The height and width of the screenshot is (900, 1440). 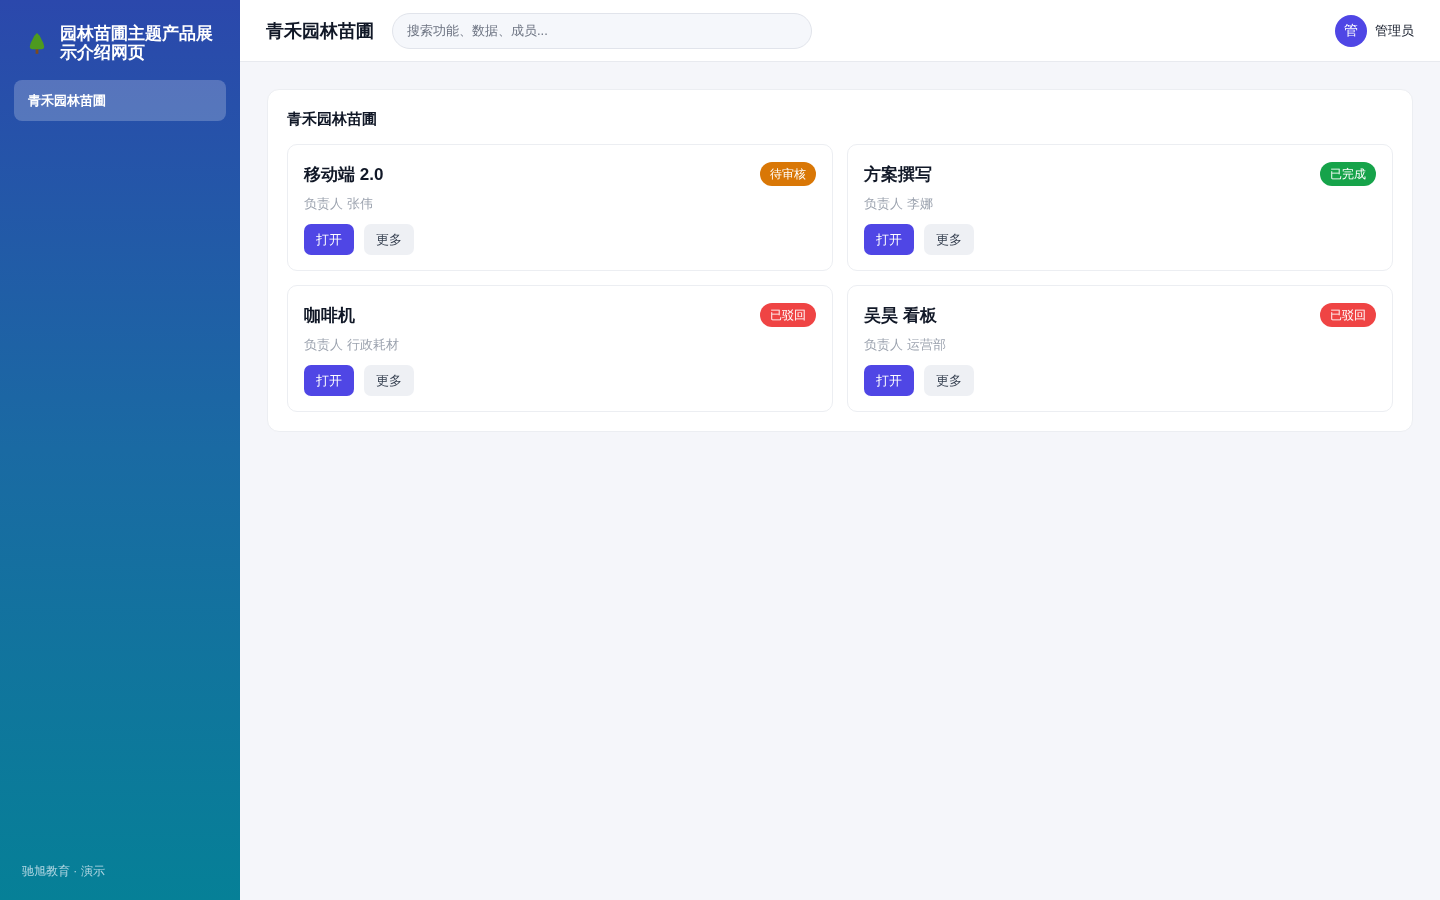 I want to click on owner-text: 负责人 运营部, so click(x=905, y=345).